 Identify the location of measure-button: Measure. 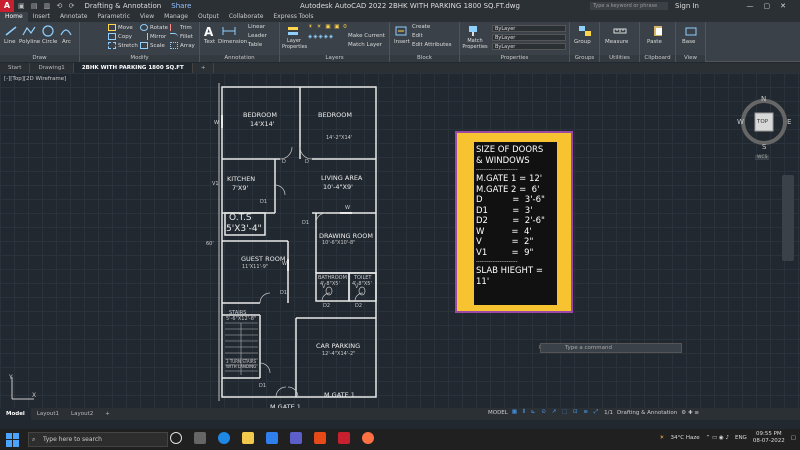
(616, 42).